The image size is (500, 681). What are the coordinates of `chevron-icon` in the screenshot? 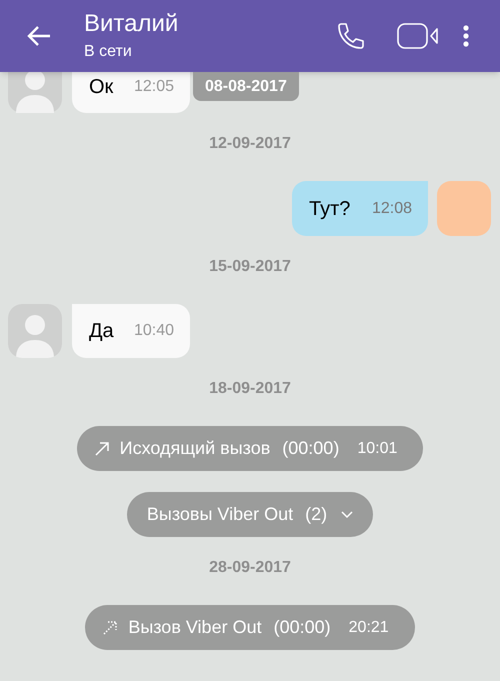 It's located at (347, 514).